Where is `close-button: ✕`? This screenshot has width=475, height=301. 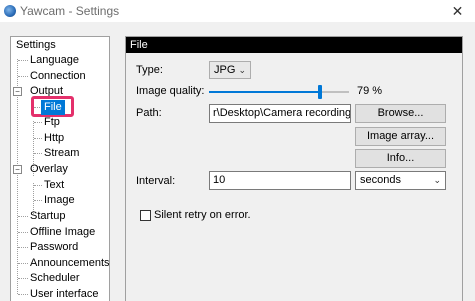
close-button: ✕ is located at coordinates (457, 11).